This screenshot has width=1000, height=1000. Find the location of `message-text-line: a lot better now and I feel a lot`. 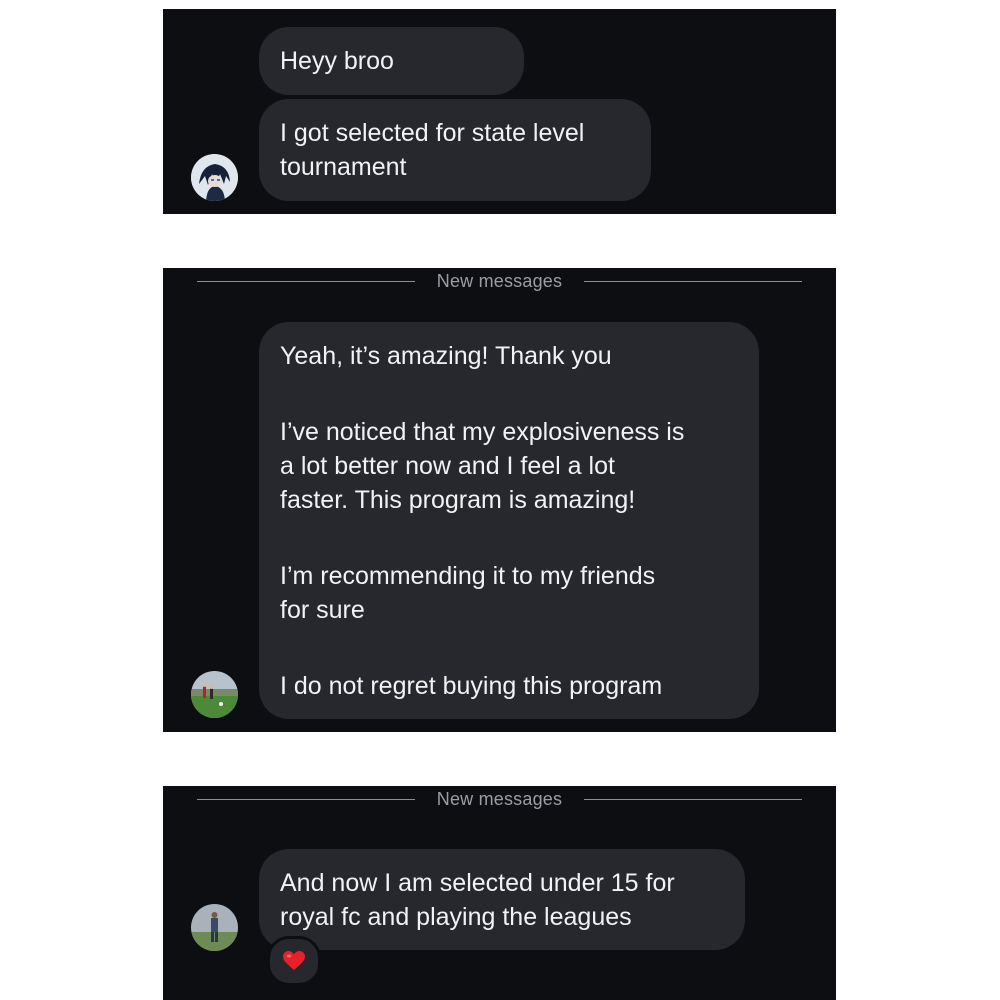

message-text-line: a lot better now and I feel a lot is located at coordinates (447, 466).